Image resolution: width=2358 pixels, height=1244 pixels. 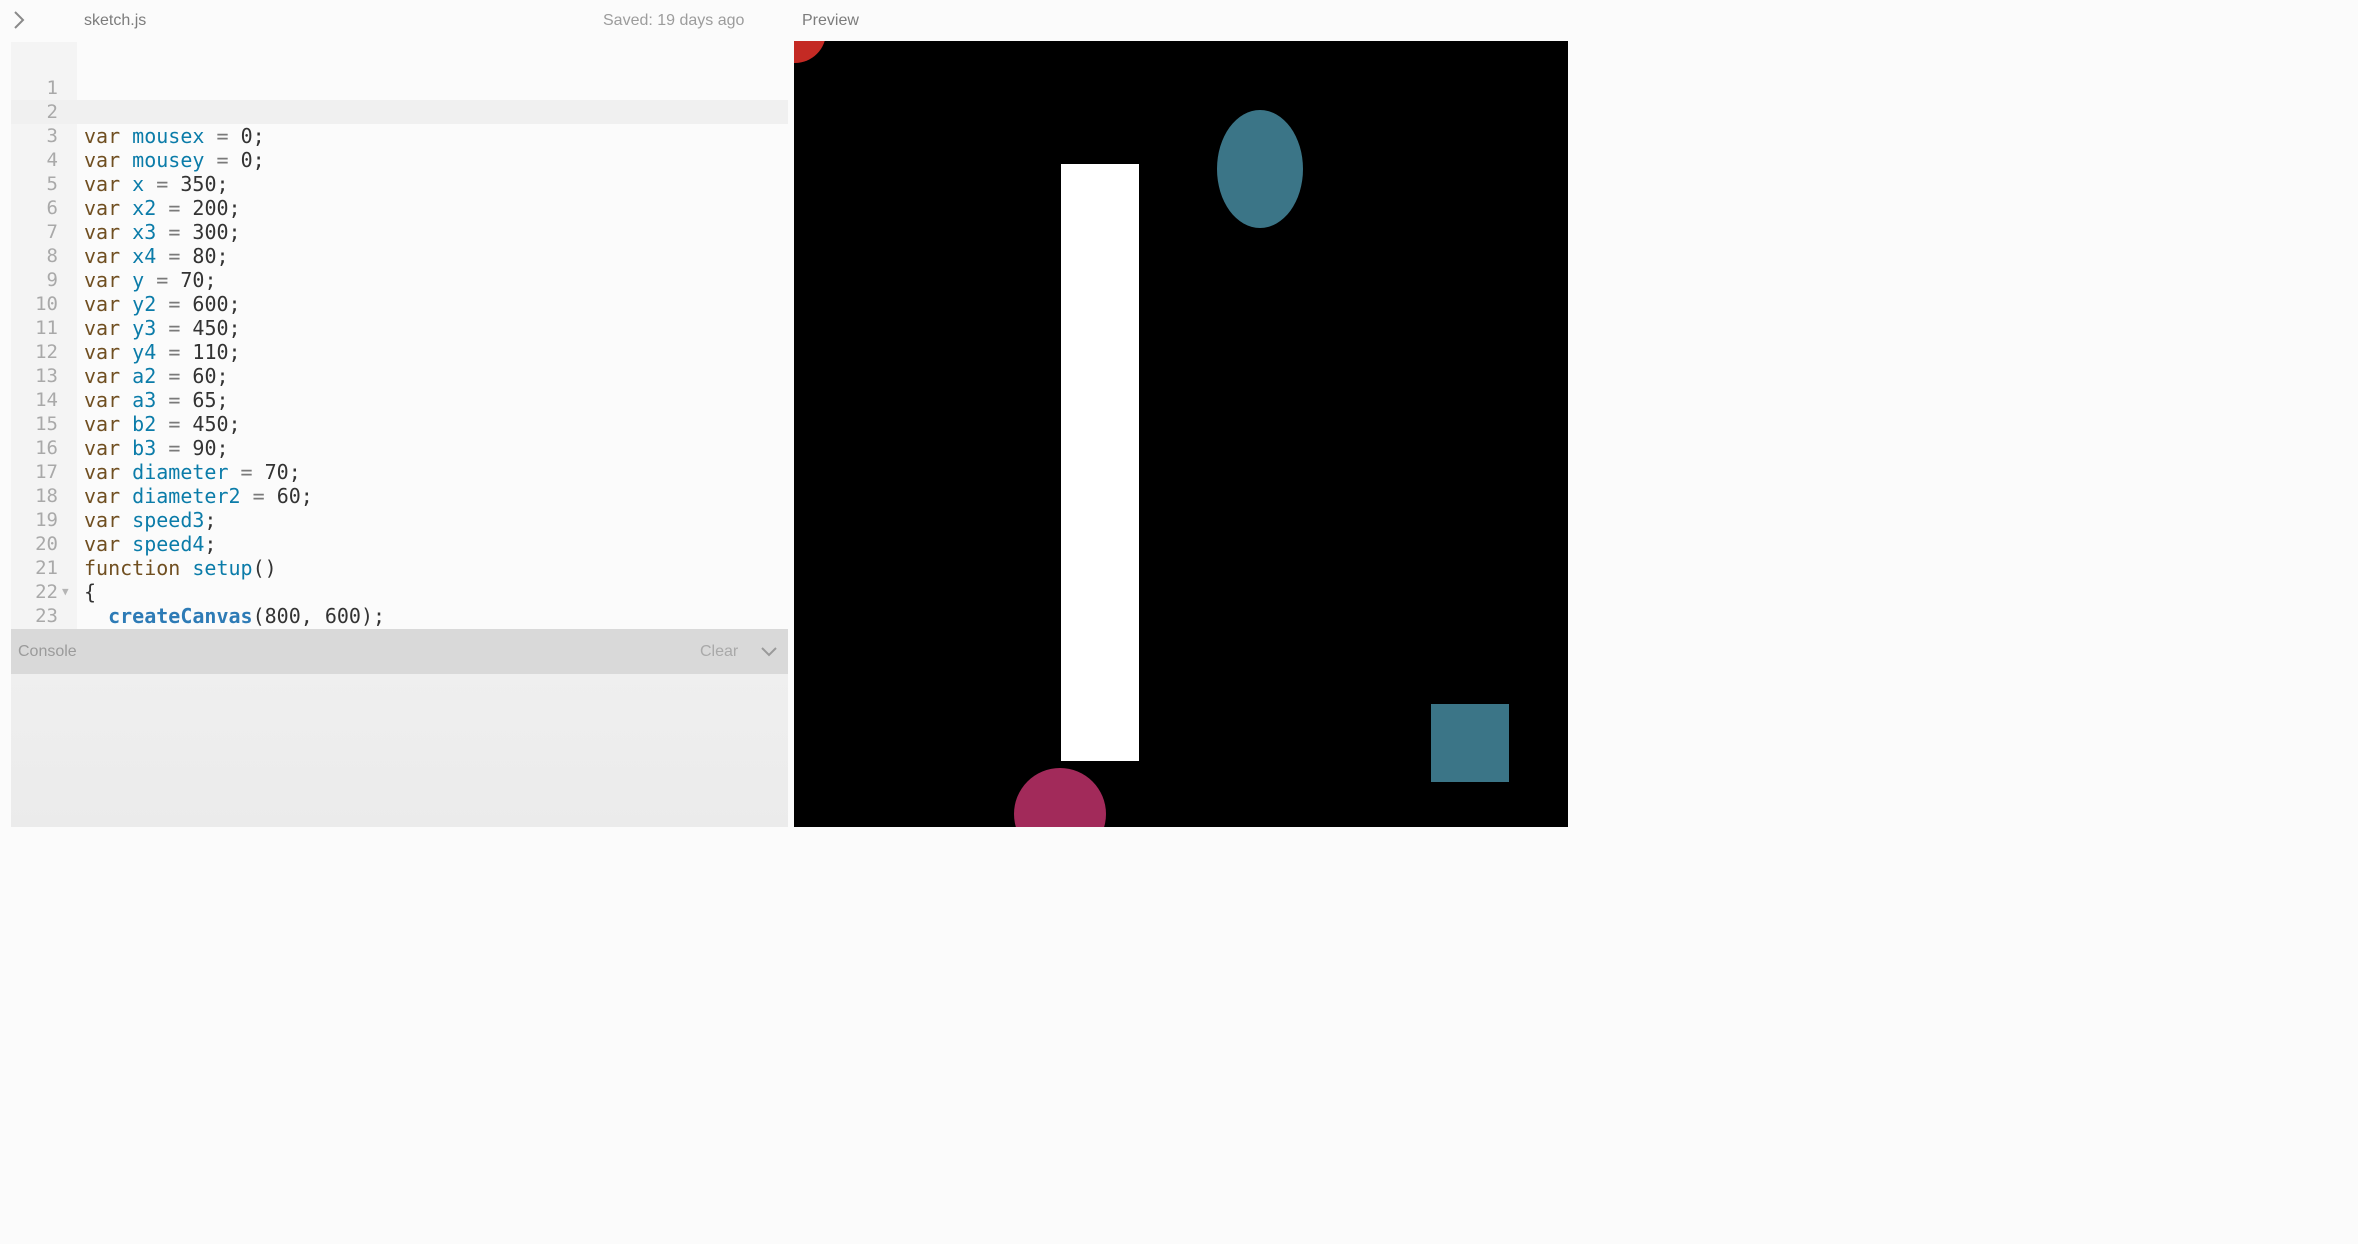 What do you see at coordinates (399, 592) in the screenshot?
I see `code-line: 22 ▼ {` at bounding box center [399, 592].